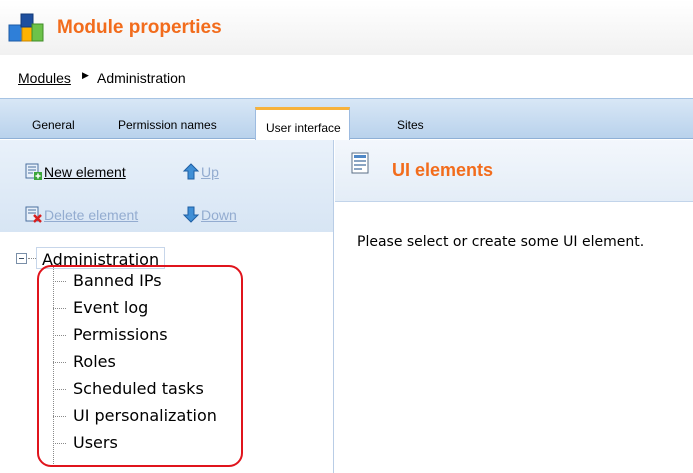 Image resolution: width=693 pixels, height=473 pixels. Describe the element at coordinates (53, 125) in the screenshot. I see `tab-general: General` at that location.